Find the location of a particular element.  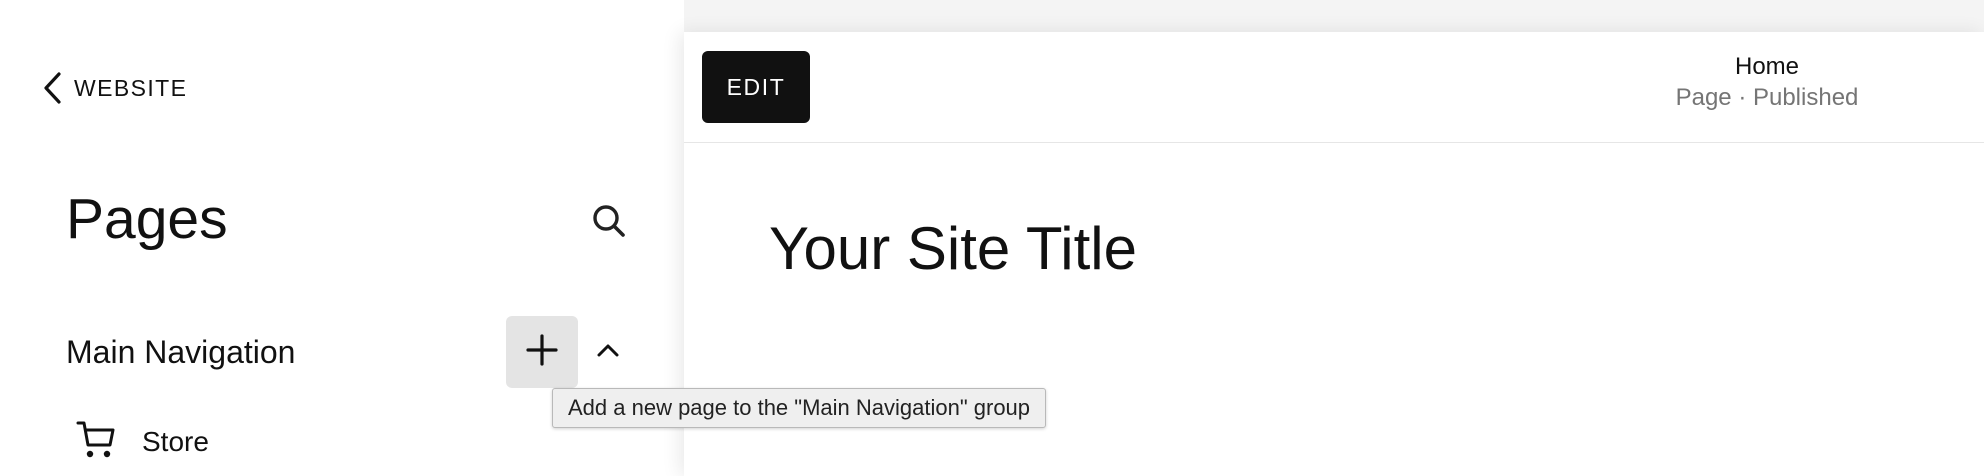

nav-group-title: Main Navigation is located at coordinates (181, 352).